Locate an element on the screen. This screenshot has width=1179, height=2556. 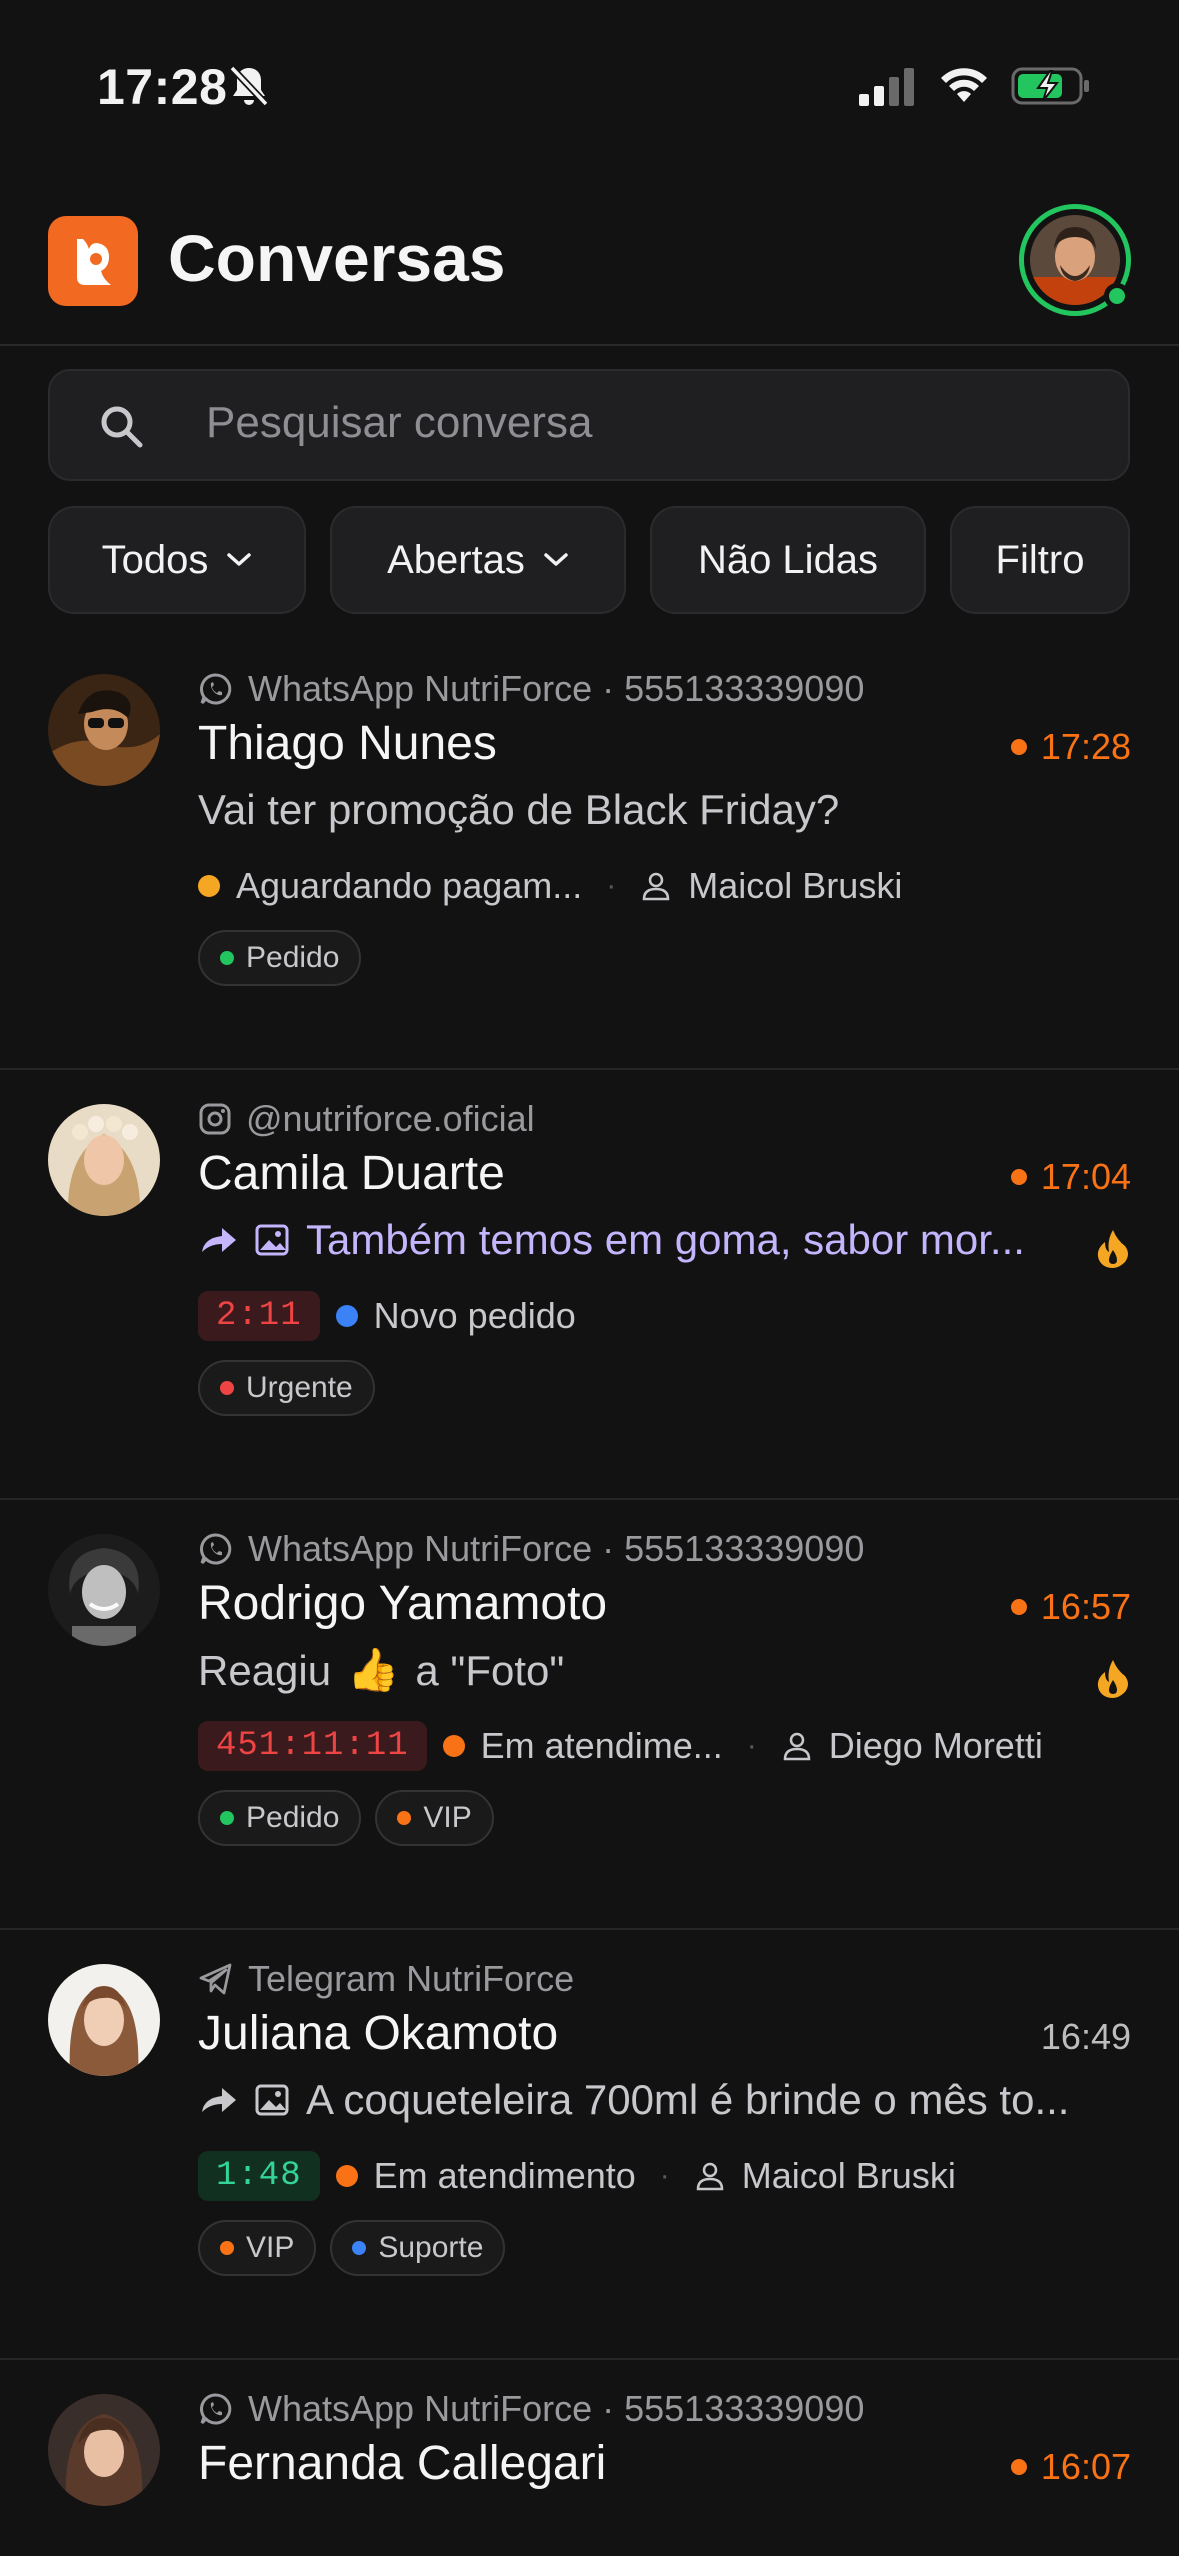
search-icon is located at coordinates (122, 427).